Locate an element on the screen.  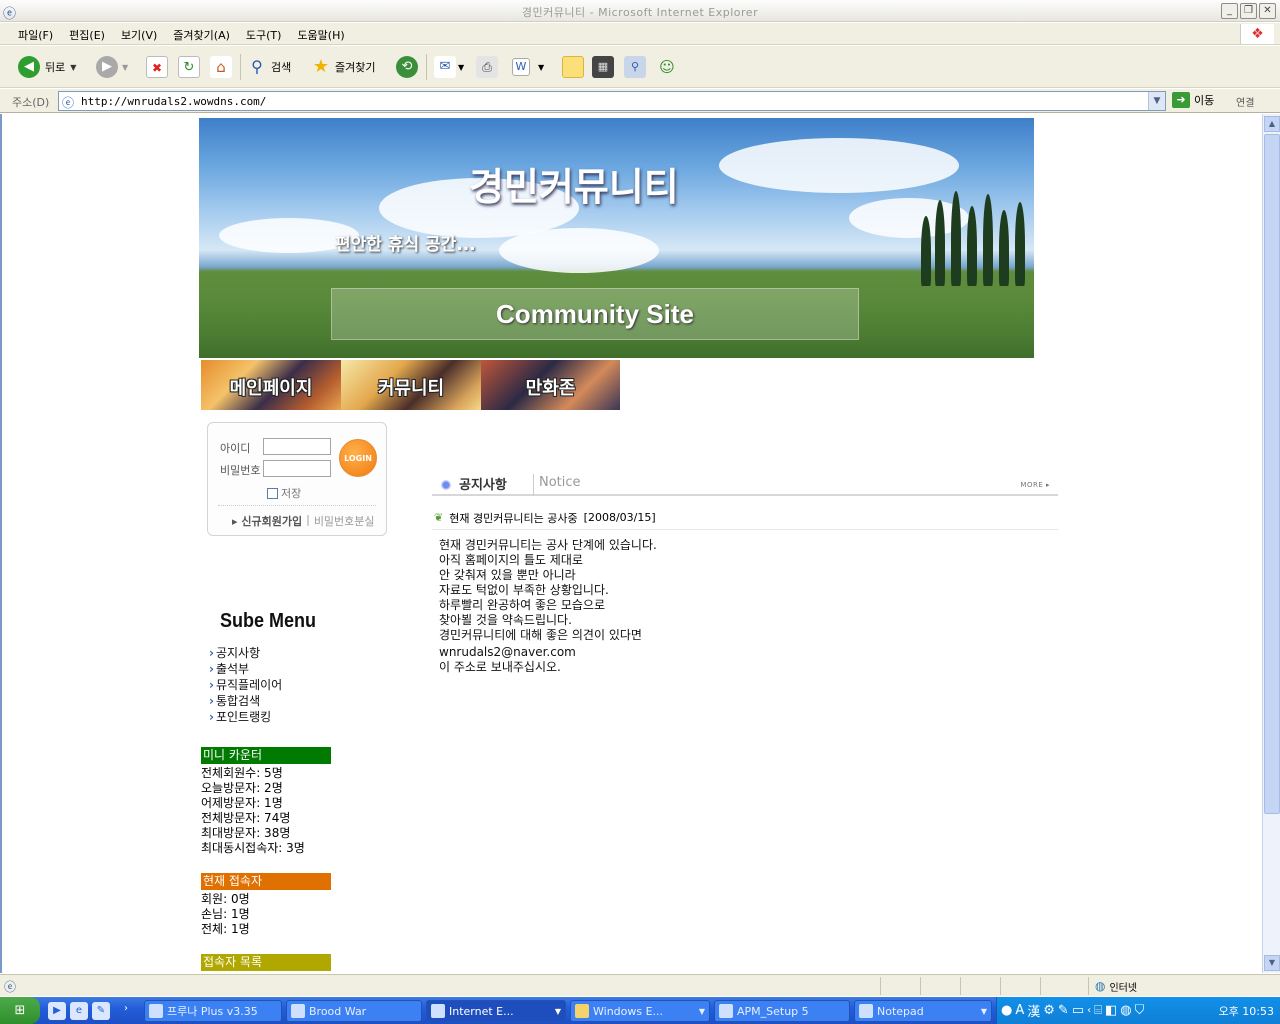
save-checkbox: 저장 is located at coordinates (284, 493).